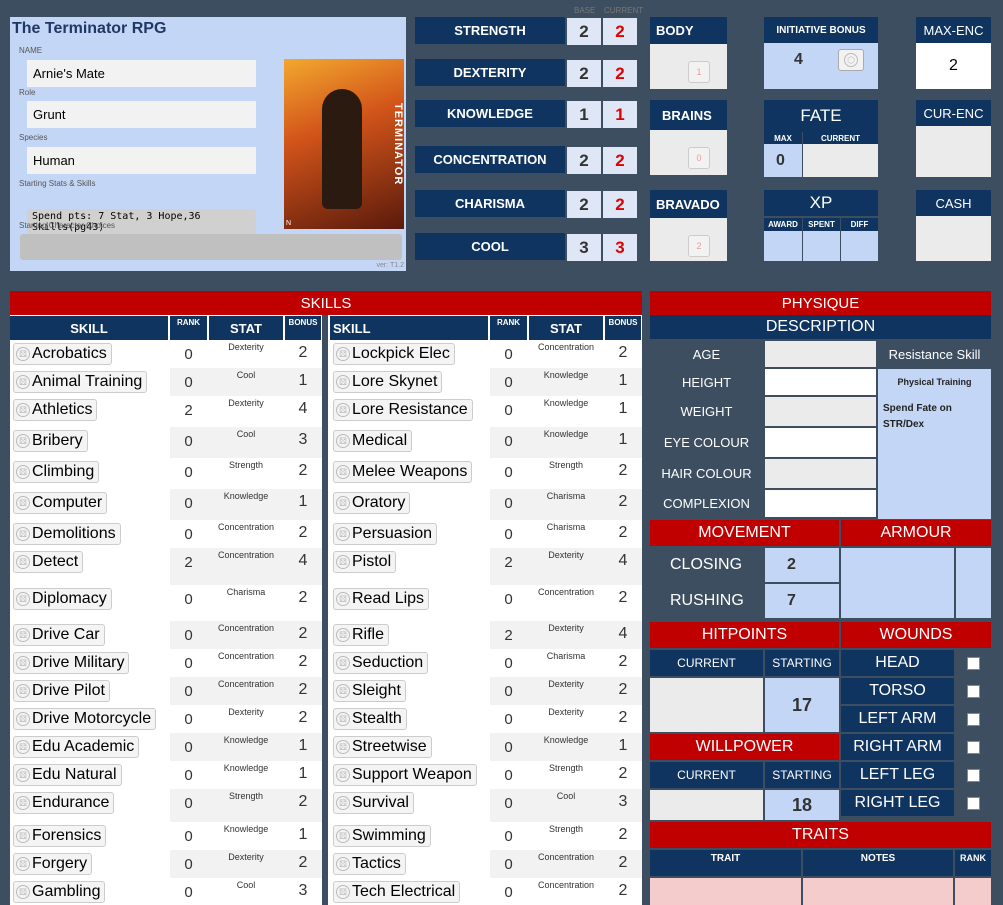  Describe the element at coordinates (56, 472) in the screenshot. I see `skill-climbing-button: ⚄ Climbing` at that location.